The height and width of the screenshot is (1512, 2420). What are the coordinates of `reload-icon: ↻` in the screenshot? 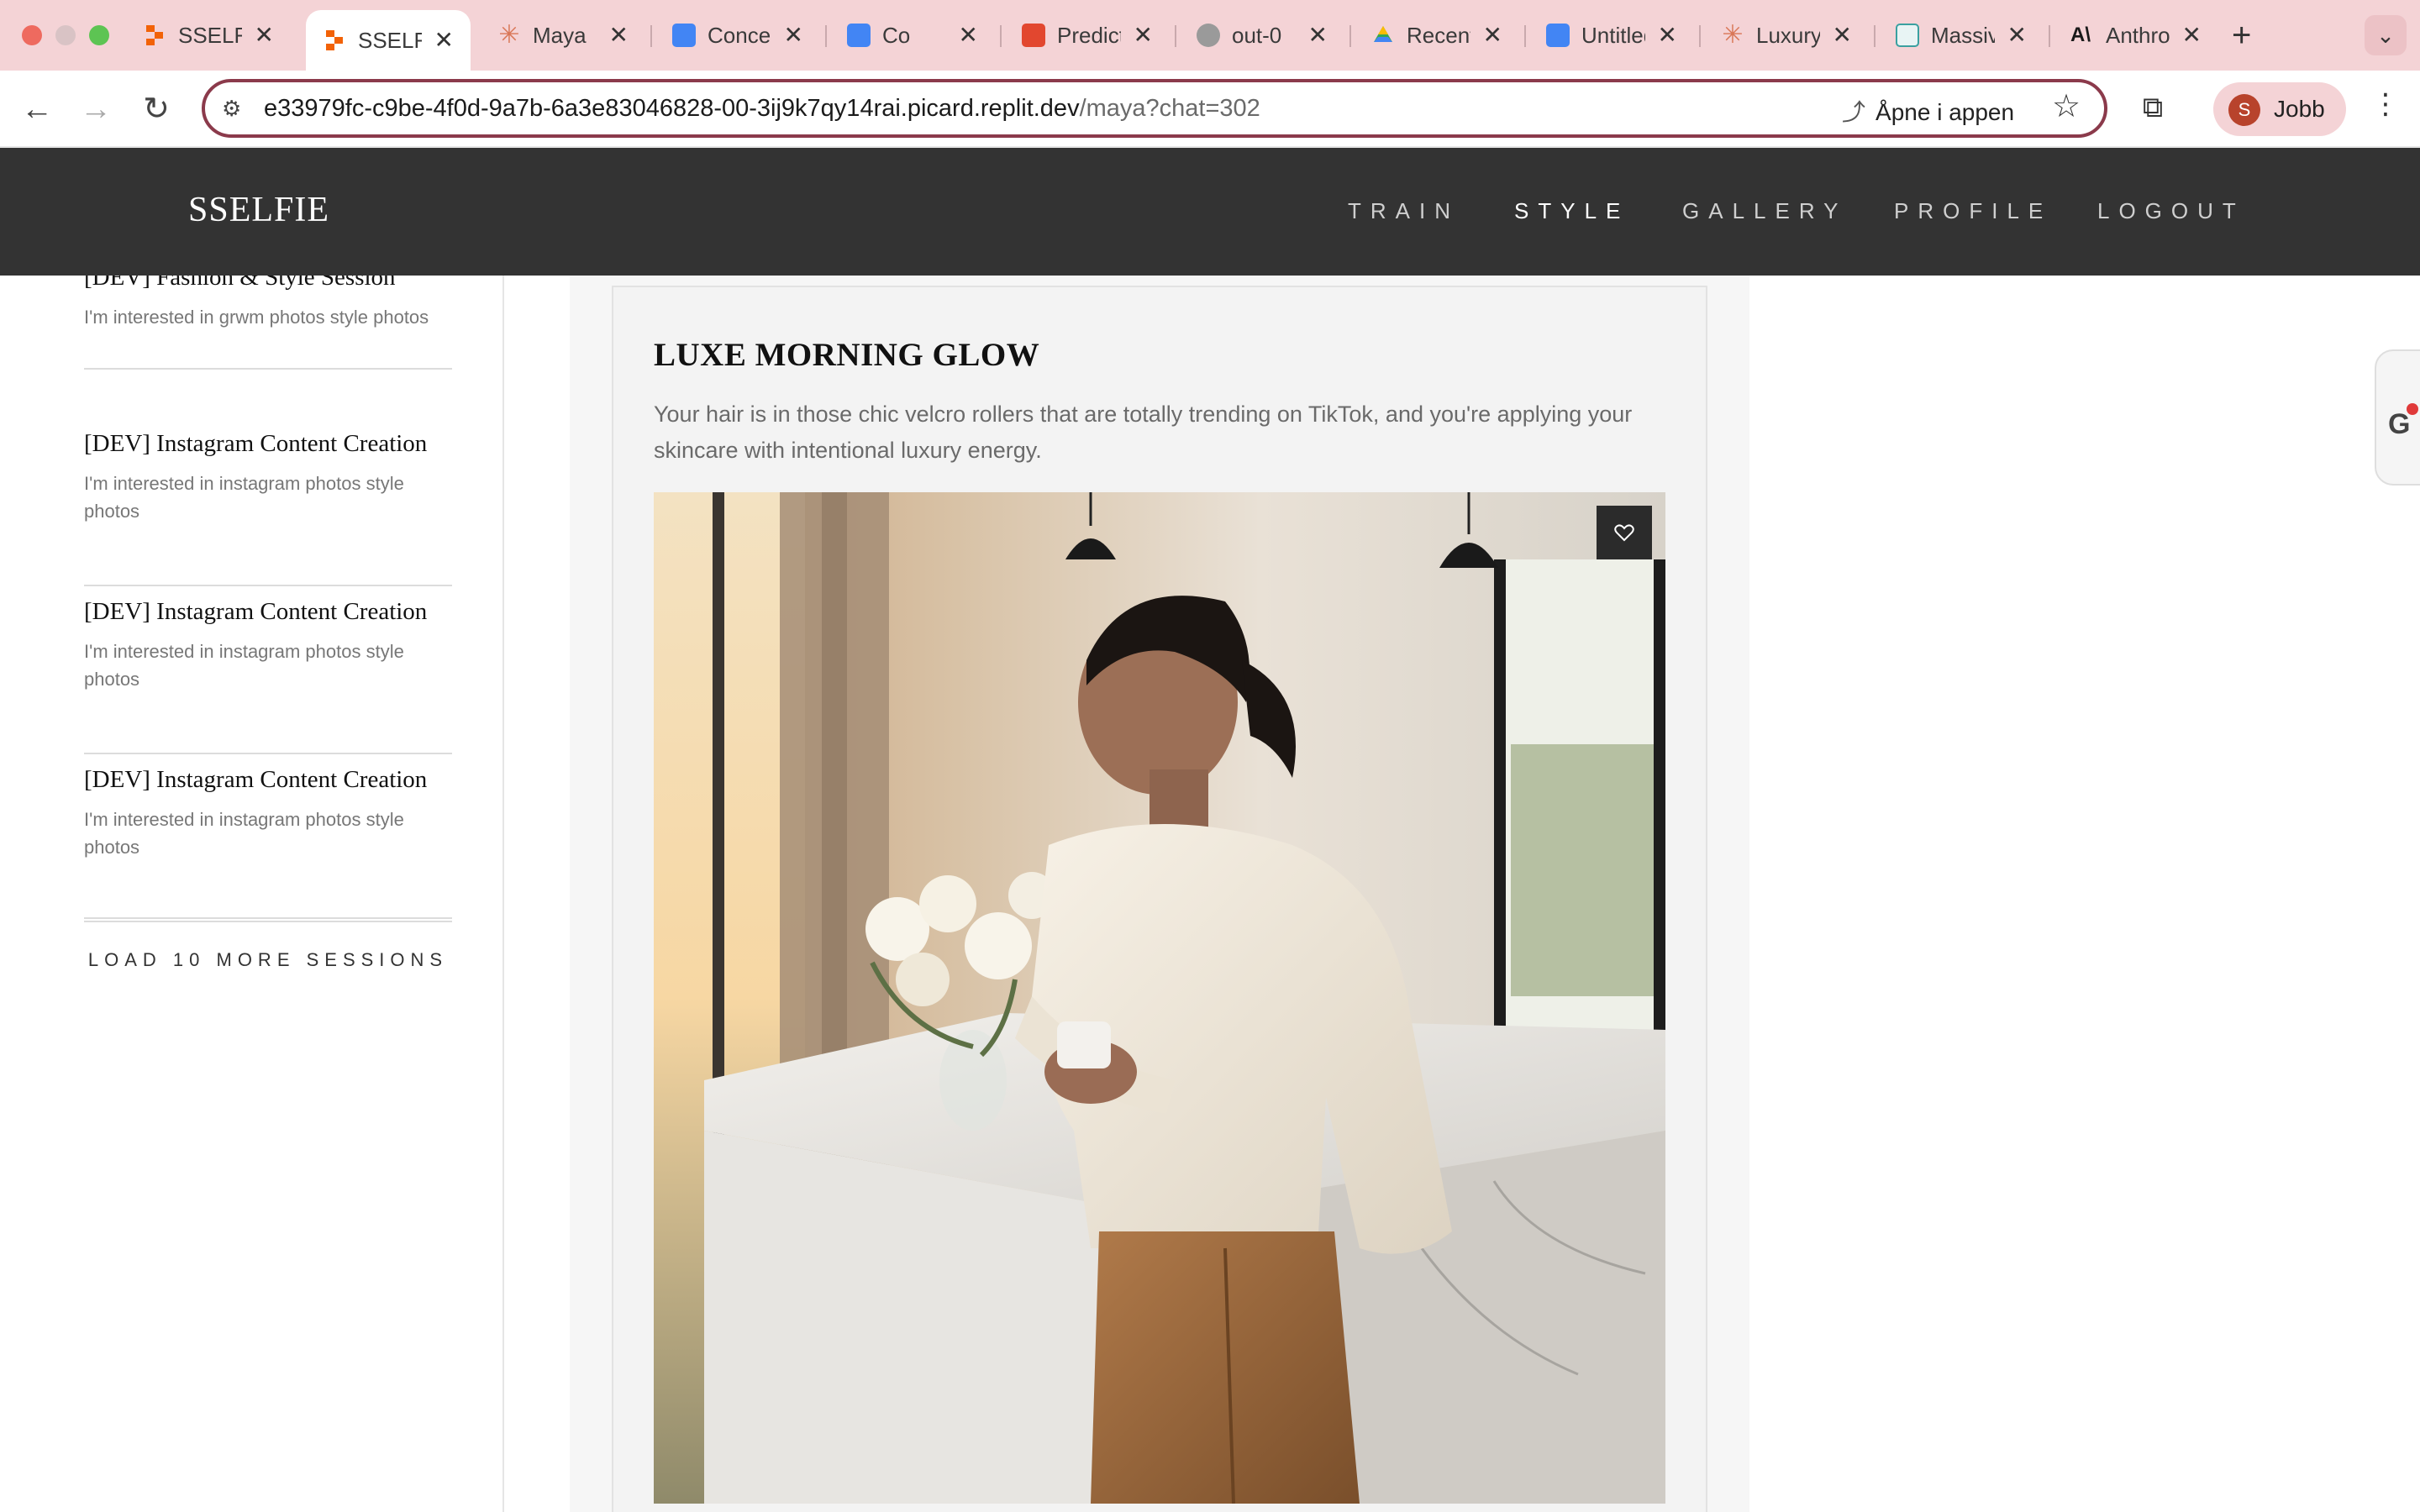 It's located at (156, 109).